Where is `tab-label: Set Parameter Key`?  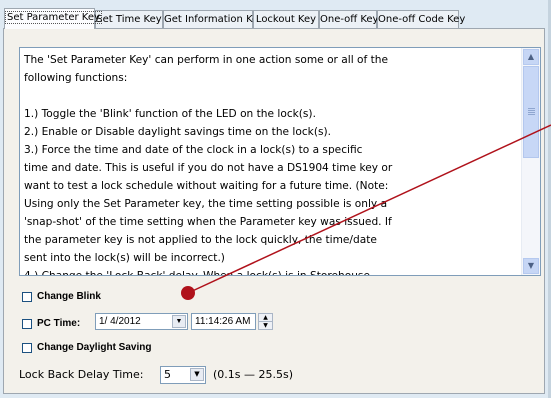 tab-label: Set Parameter Key is located at coordinates (53, 17).